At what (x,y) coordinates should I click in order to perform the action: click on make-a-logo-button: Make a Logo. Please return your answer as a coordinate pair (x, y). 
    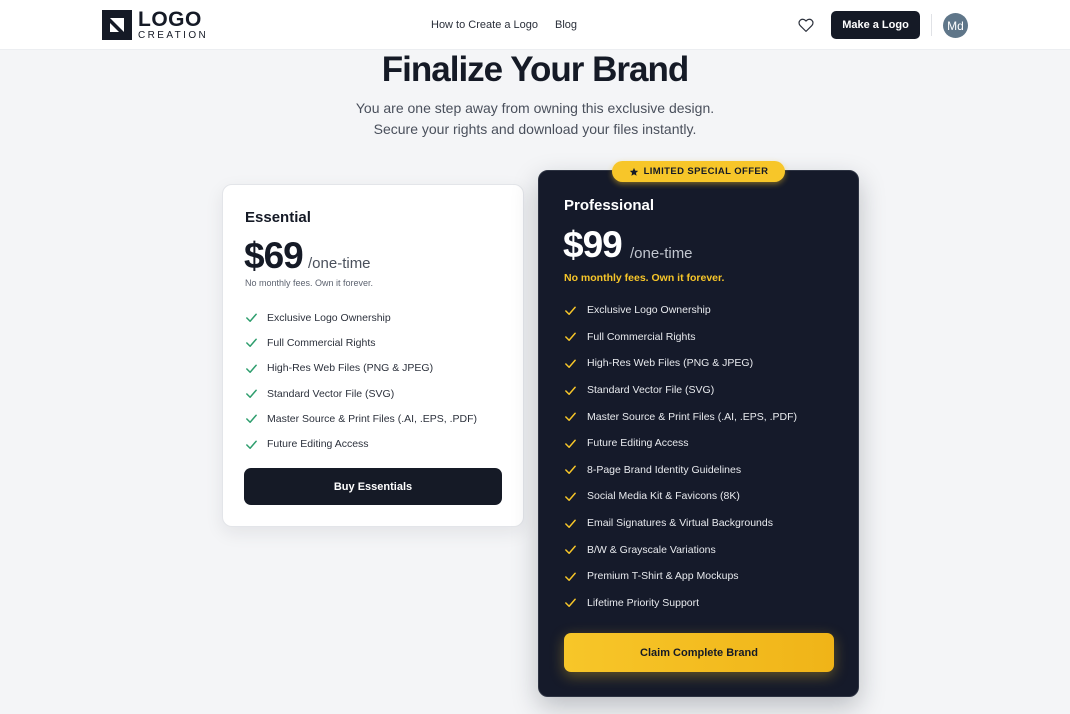
    Looking at the image, I should click on (875, 25).